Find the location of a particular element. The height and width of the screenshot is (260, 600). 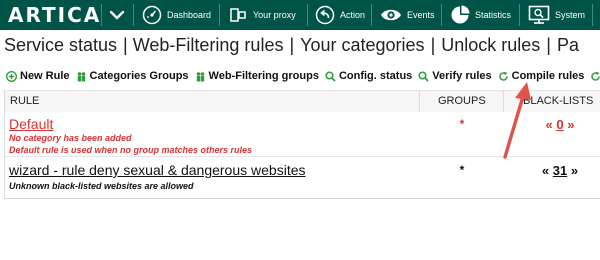

new-rule-button: New Rule is located at coordinates (38, 76).